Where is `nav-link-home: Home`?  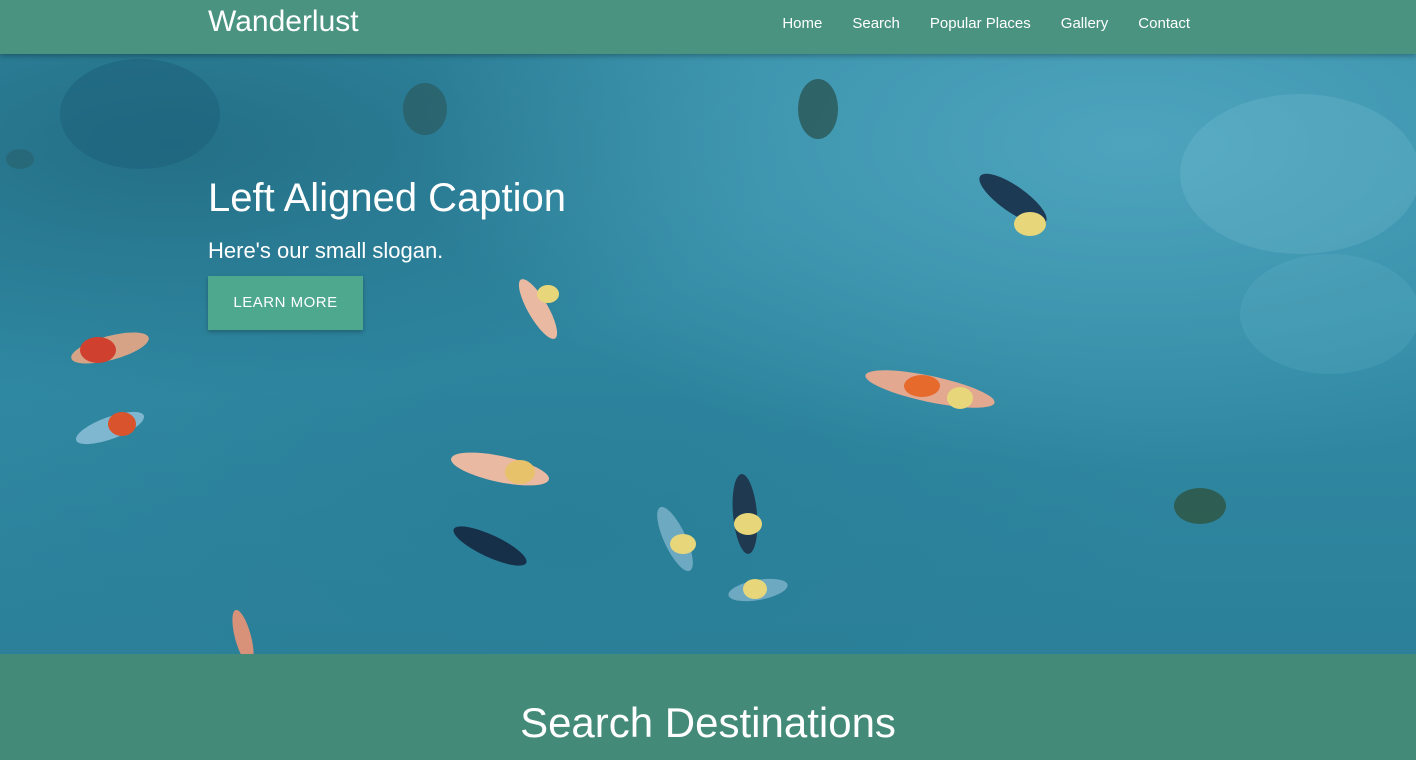 nav-link-home: Home is located at coordinates (802, 23).